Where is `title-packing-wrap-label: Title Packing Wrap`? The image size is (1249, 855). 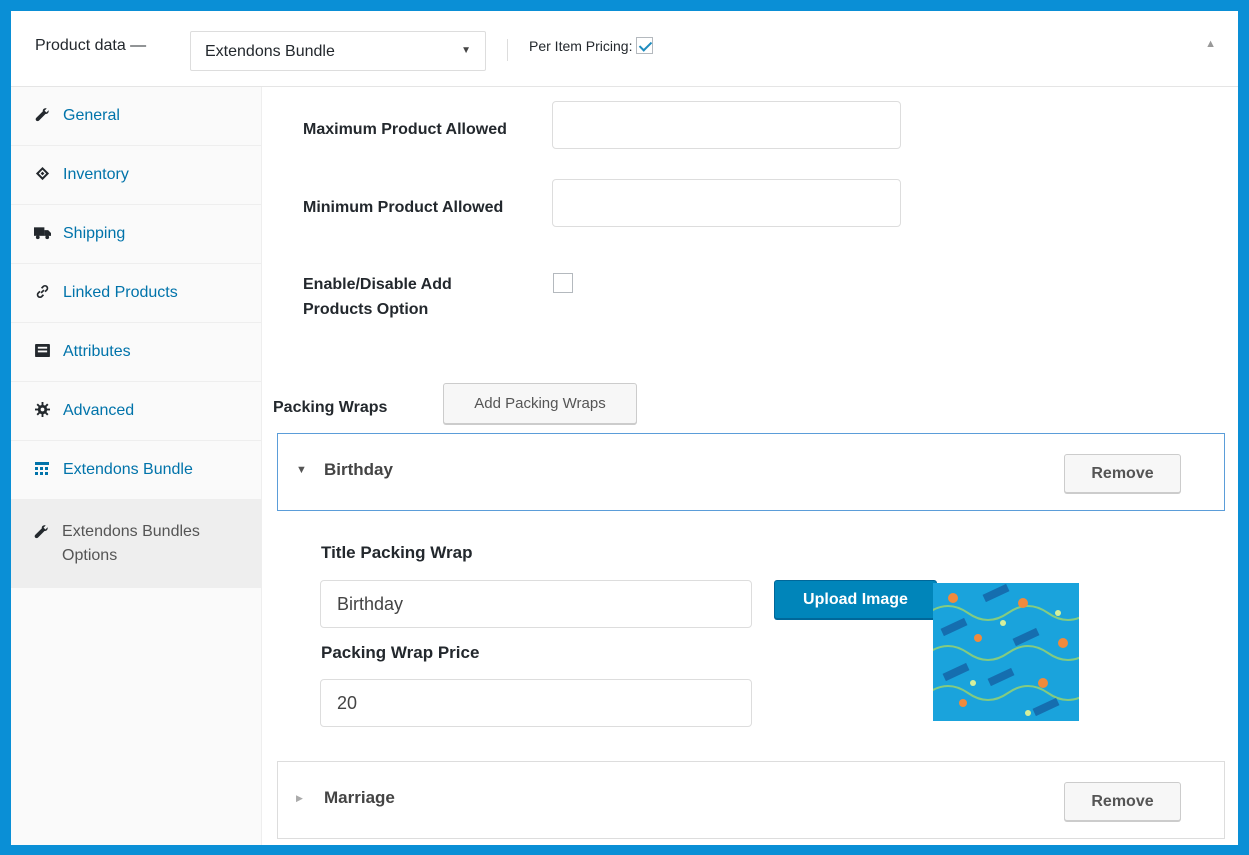 title-packing-wrap-label: Title Packing Wrap is located at coordinates (397, 552).